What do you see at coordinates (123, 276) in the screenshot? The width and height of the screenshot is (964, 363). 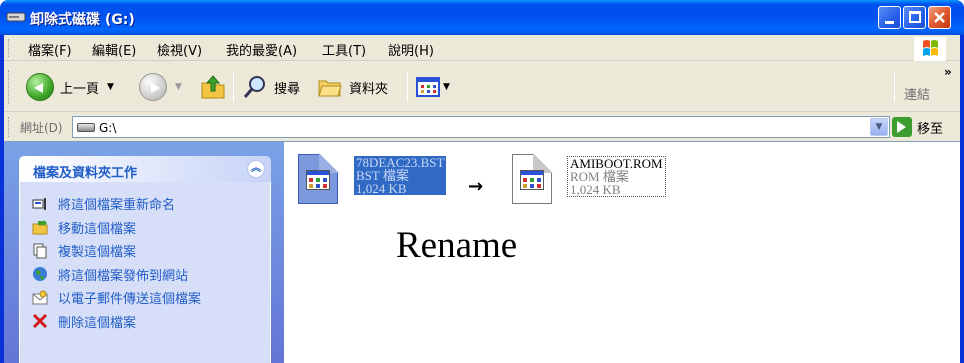 I see `task-label: 將這個檔案發佈到網站` at bounding box center [123, 276].